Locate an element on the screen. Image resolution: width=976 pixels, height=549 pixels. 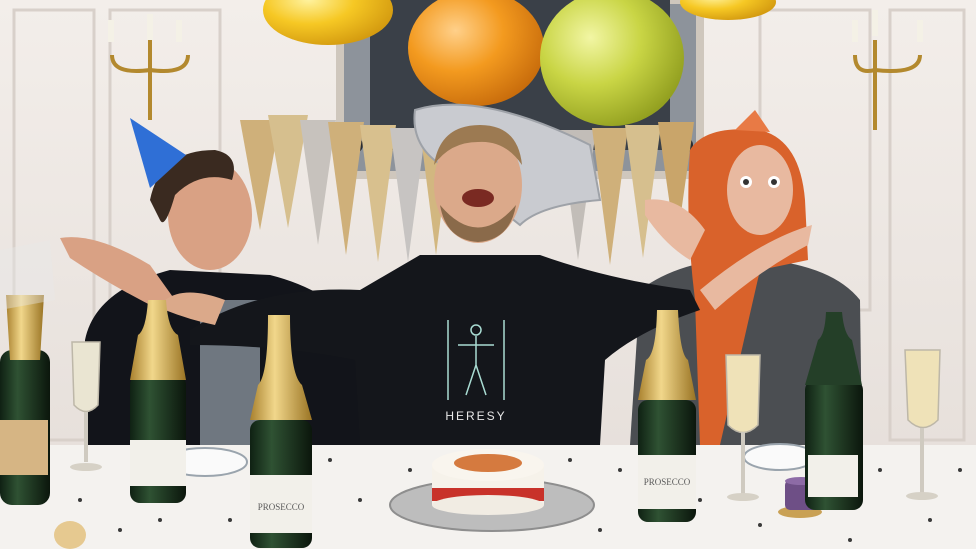
cork is located at coordinates (70, 535).